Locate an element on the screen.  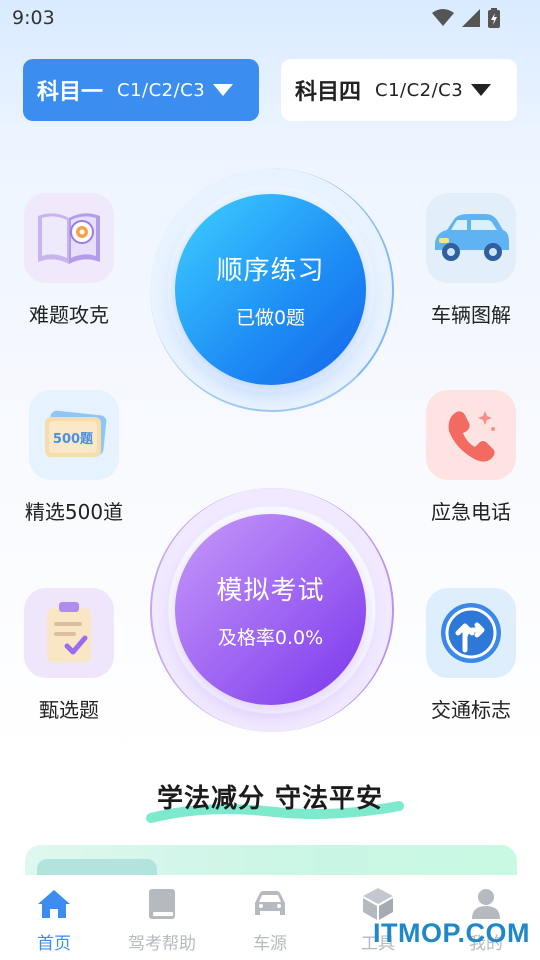
exam-title: 模拟考试 is located at coordinates (270, 590).